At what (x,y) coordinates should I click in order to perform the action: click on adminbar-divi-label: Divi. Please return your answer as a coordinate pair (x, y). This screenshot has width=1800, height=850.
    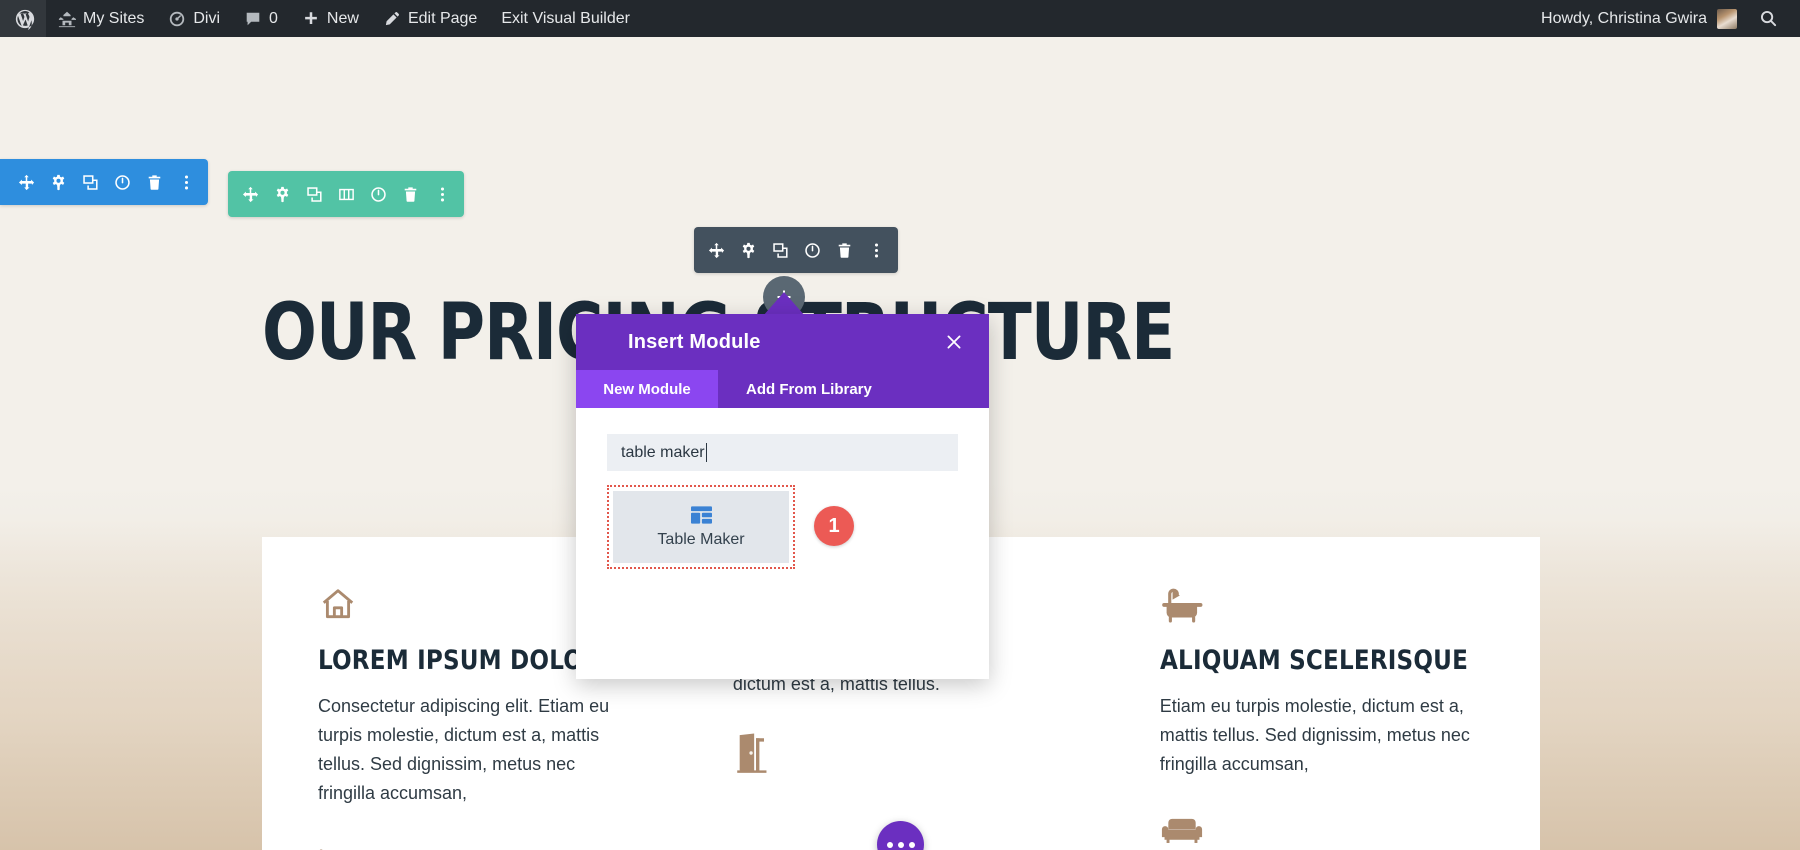
    Looking at the image, I should click on (207, 18).